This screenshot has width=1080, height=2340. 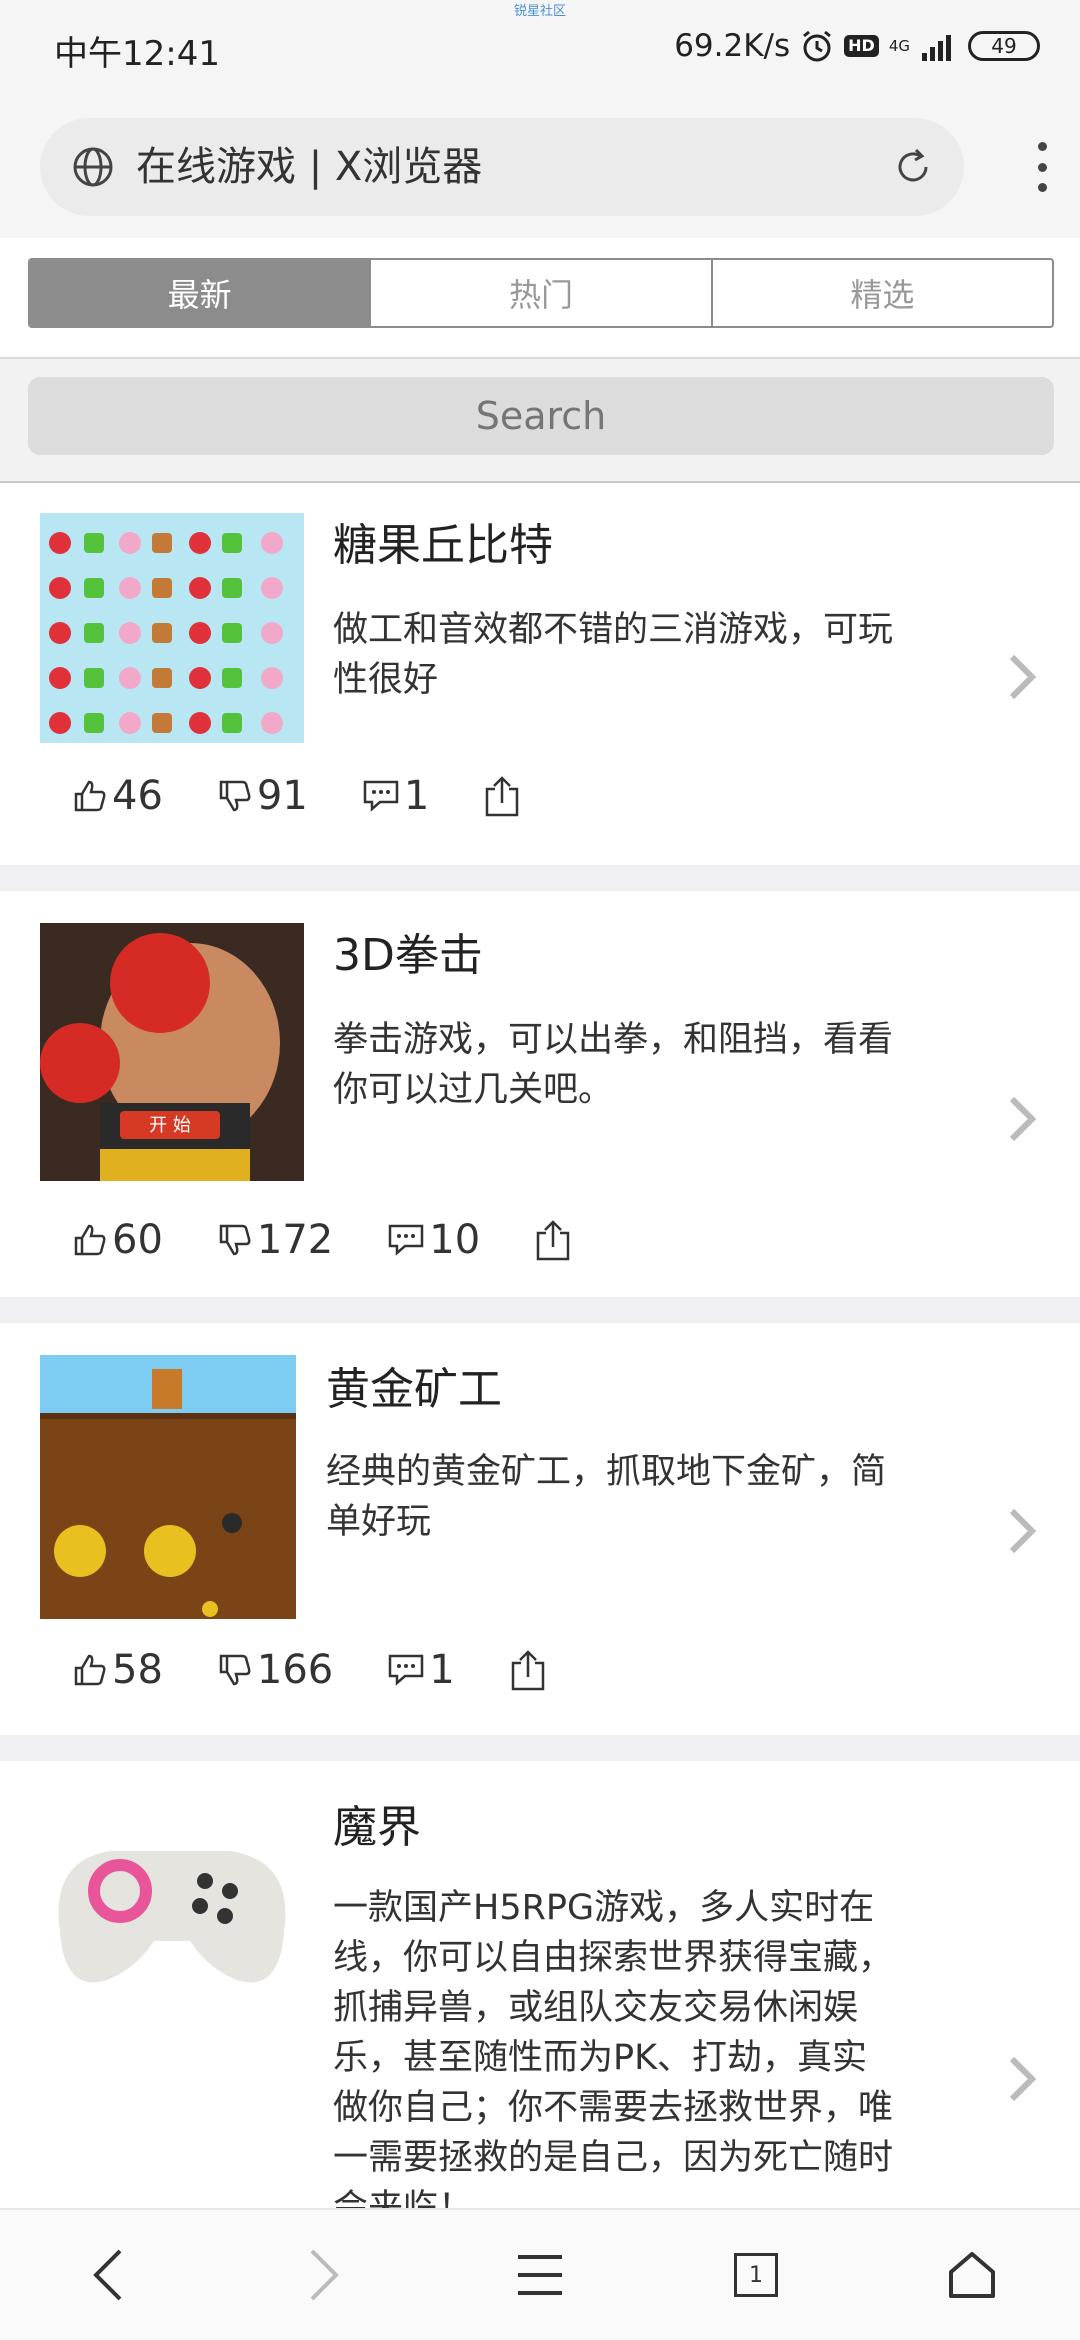 What do you see at coordinates (502, 167) in the screenshot?
I see `address-bar: 在线游戏 | X浏览器` at bounding box center [502, 167].